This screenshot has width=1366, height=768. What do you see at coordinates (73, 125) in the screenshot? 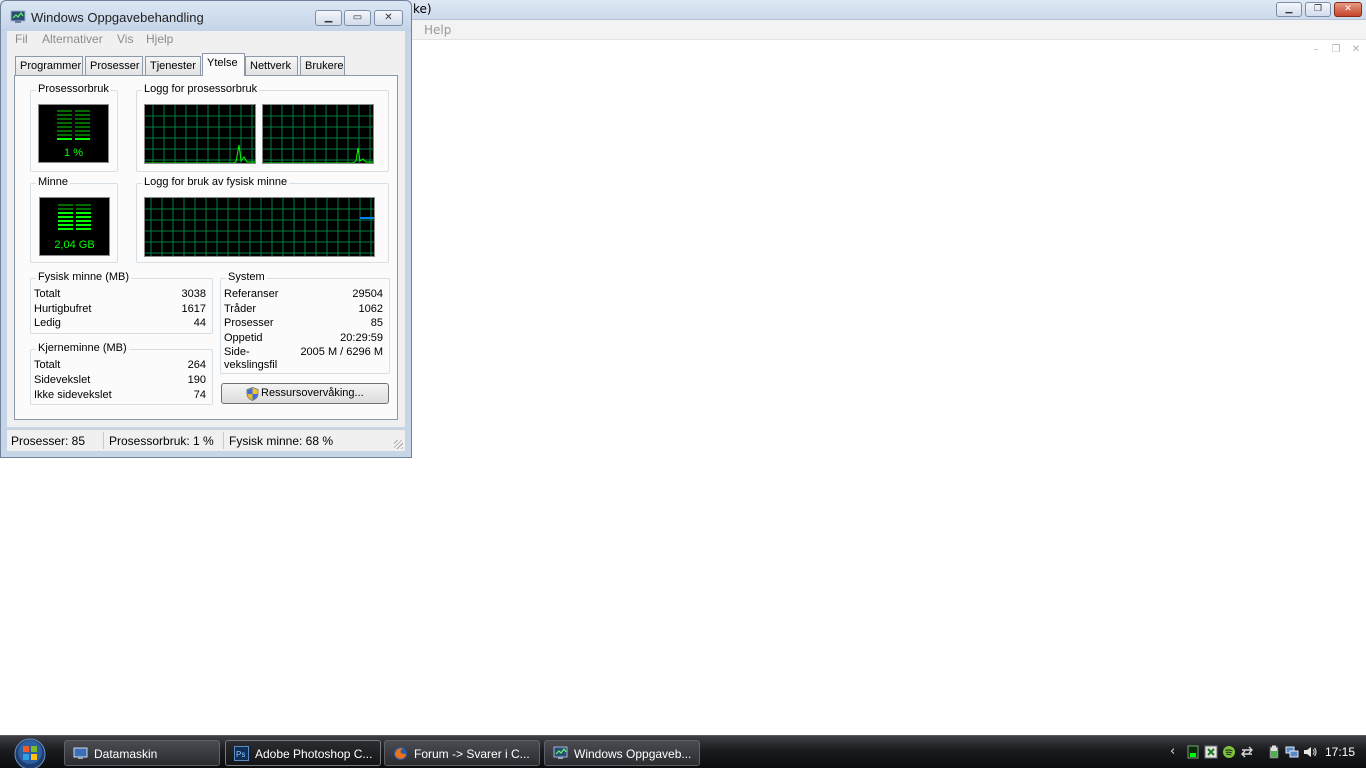
I see `cpu-meter-bars` at bounding box center [73, 125].